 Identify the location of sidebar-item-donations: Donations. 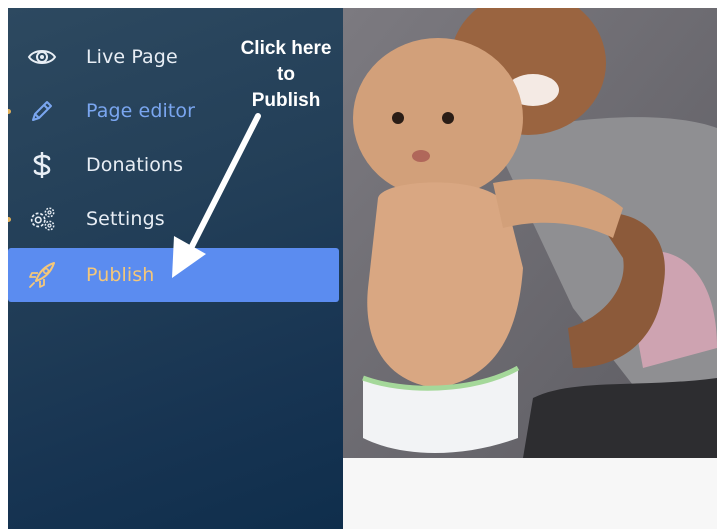
(173, 165).